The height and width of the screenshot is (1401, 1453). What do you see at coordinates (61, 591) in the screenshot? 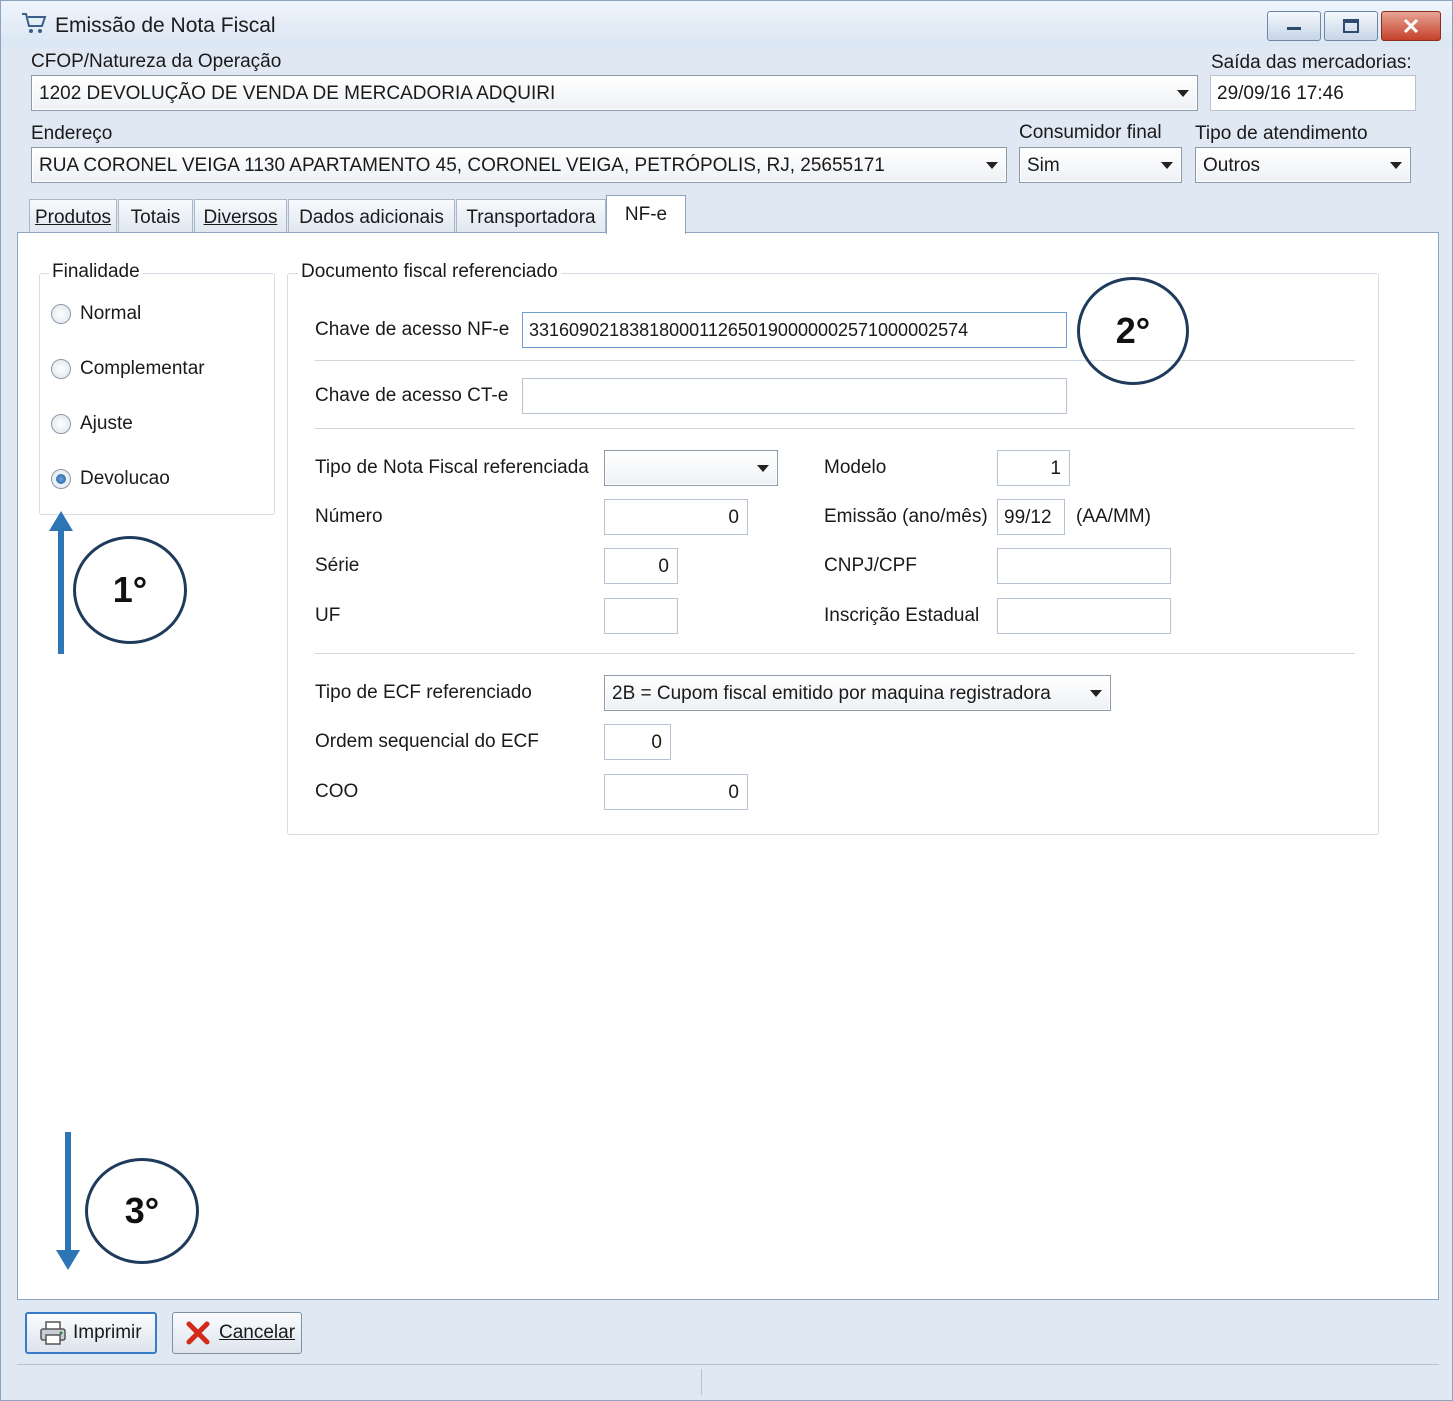
I see `arrow-up-shaft` at bounding box center [61, 591].